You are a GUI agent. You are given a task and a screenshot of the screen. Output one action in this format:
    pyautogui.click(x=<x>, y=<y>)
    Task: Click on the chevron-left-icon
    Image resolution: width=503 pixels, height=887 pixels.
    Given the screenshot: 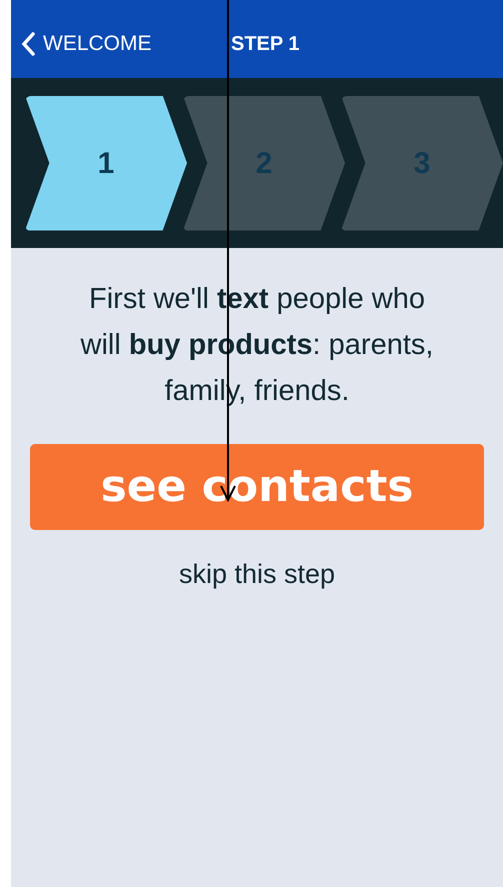 What is the action you would take?
    pyautogui.click(x=28, y=44)
    